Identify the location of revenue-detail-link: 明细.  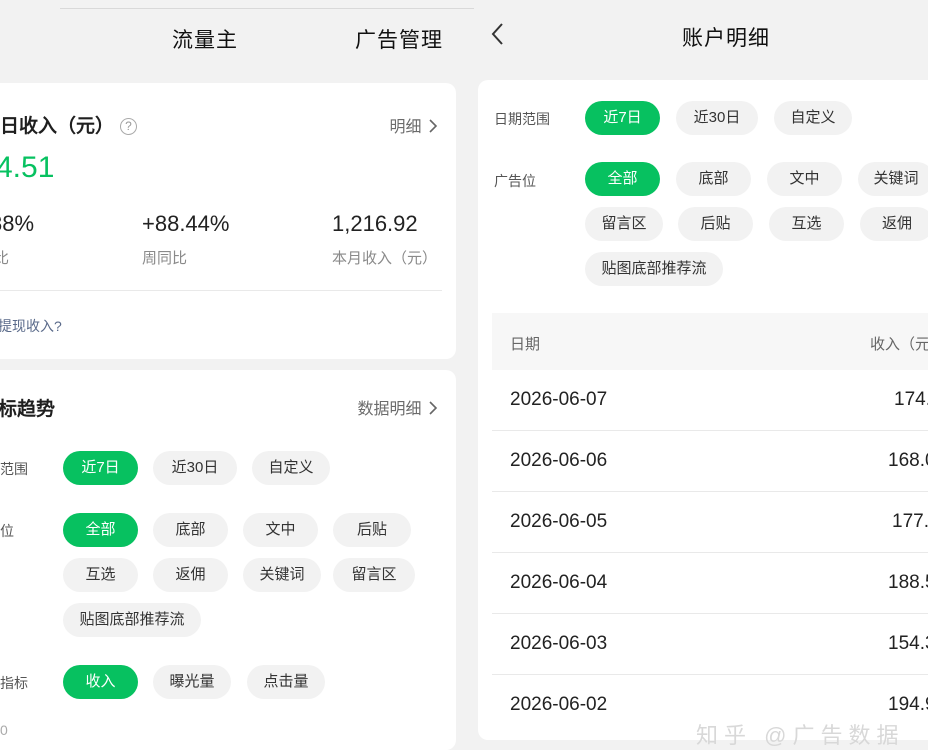
(414, 125).